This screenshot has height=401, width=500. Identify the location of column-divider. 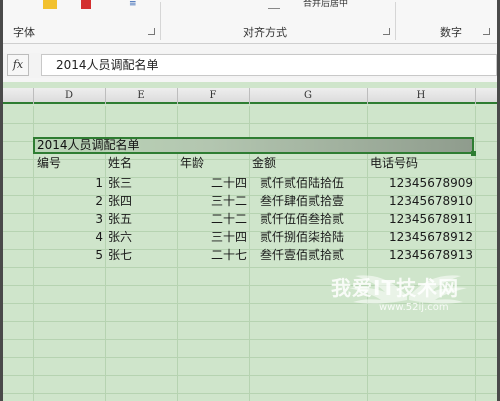
(475, 96).